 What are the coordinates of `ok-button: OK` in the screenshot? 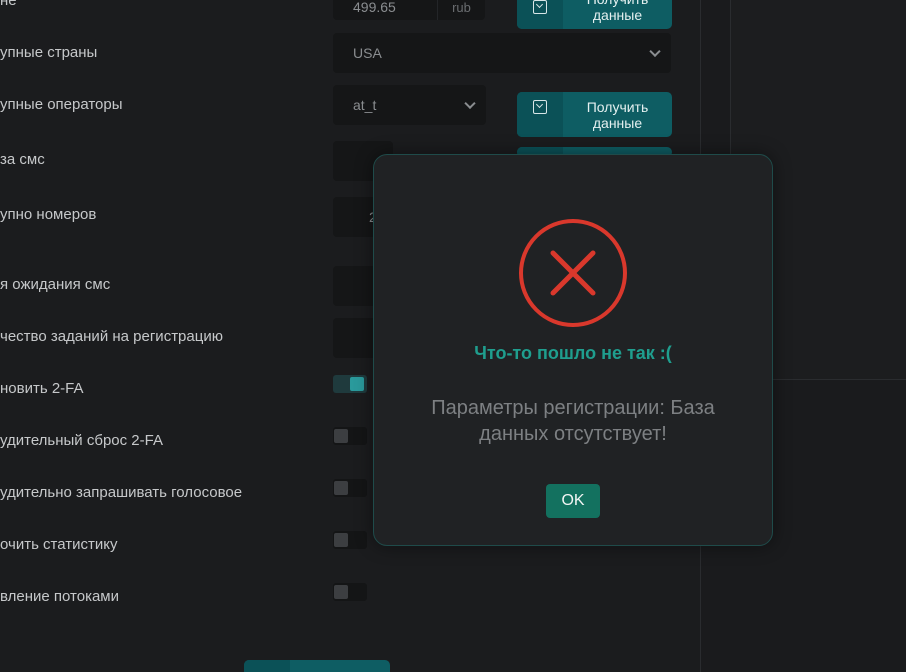 It's located at (573, 501).